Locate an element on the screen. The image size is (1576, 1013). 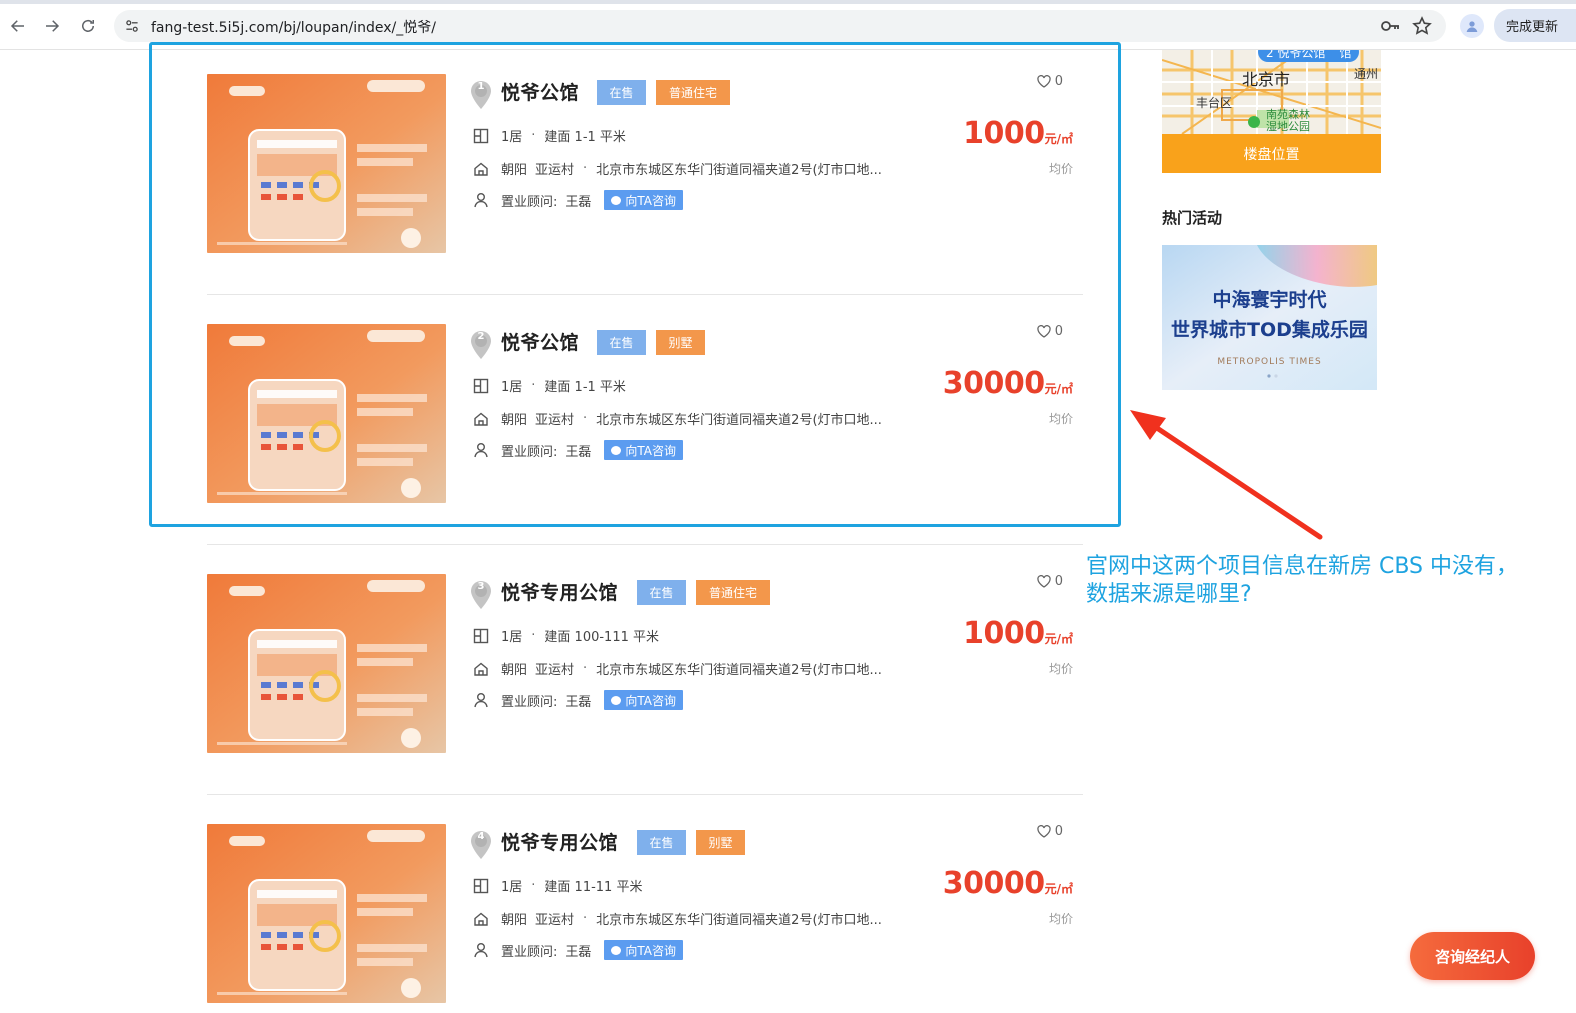
area-text: 建面 100-111 平米 is located at coordinates (602, 637).